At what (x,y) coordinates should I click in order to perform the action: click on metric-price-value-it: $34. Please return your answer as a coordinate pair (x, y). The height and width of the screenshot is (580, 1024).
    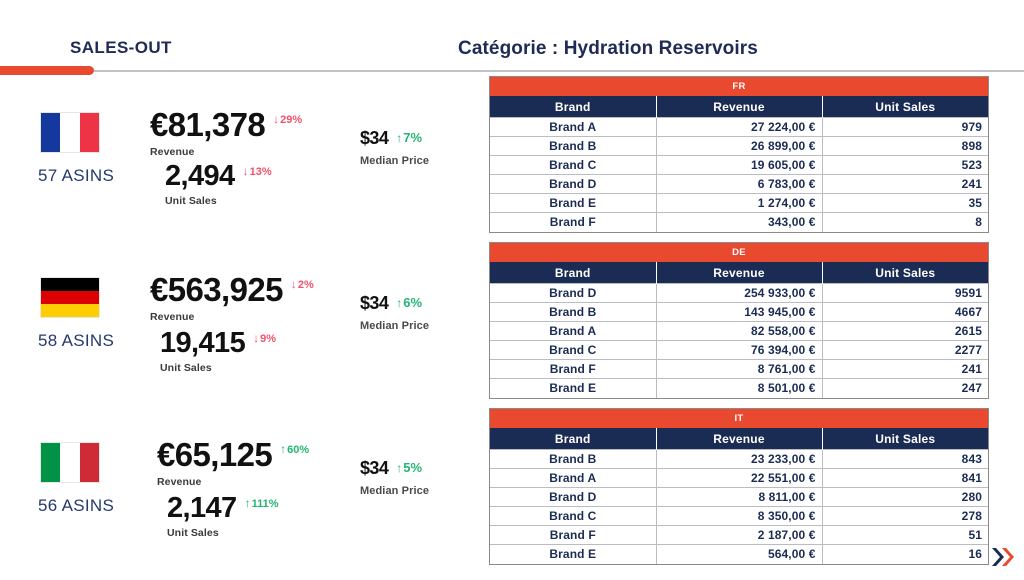
    Looking at the image, I should click on (374, 468).